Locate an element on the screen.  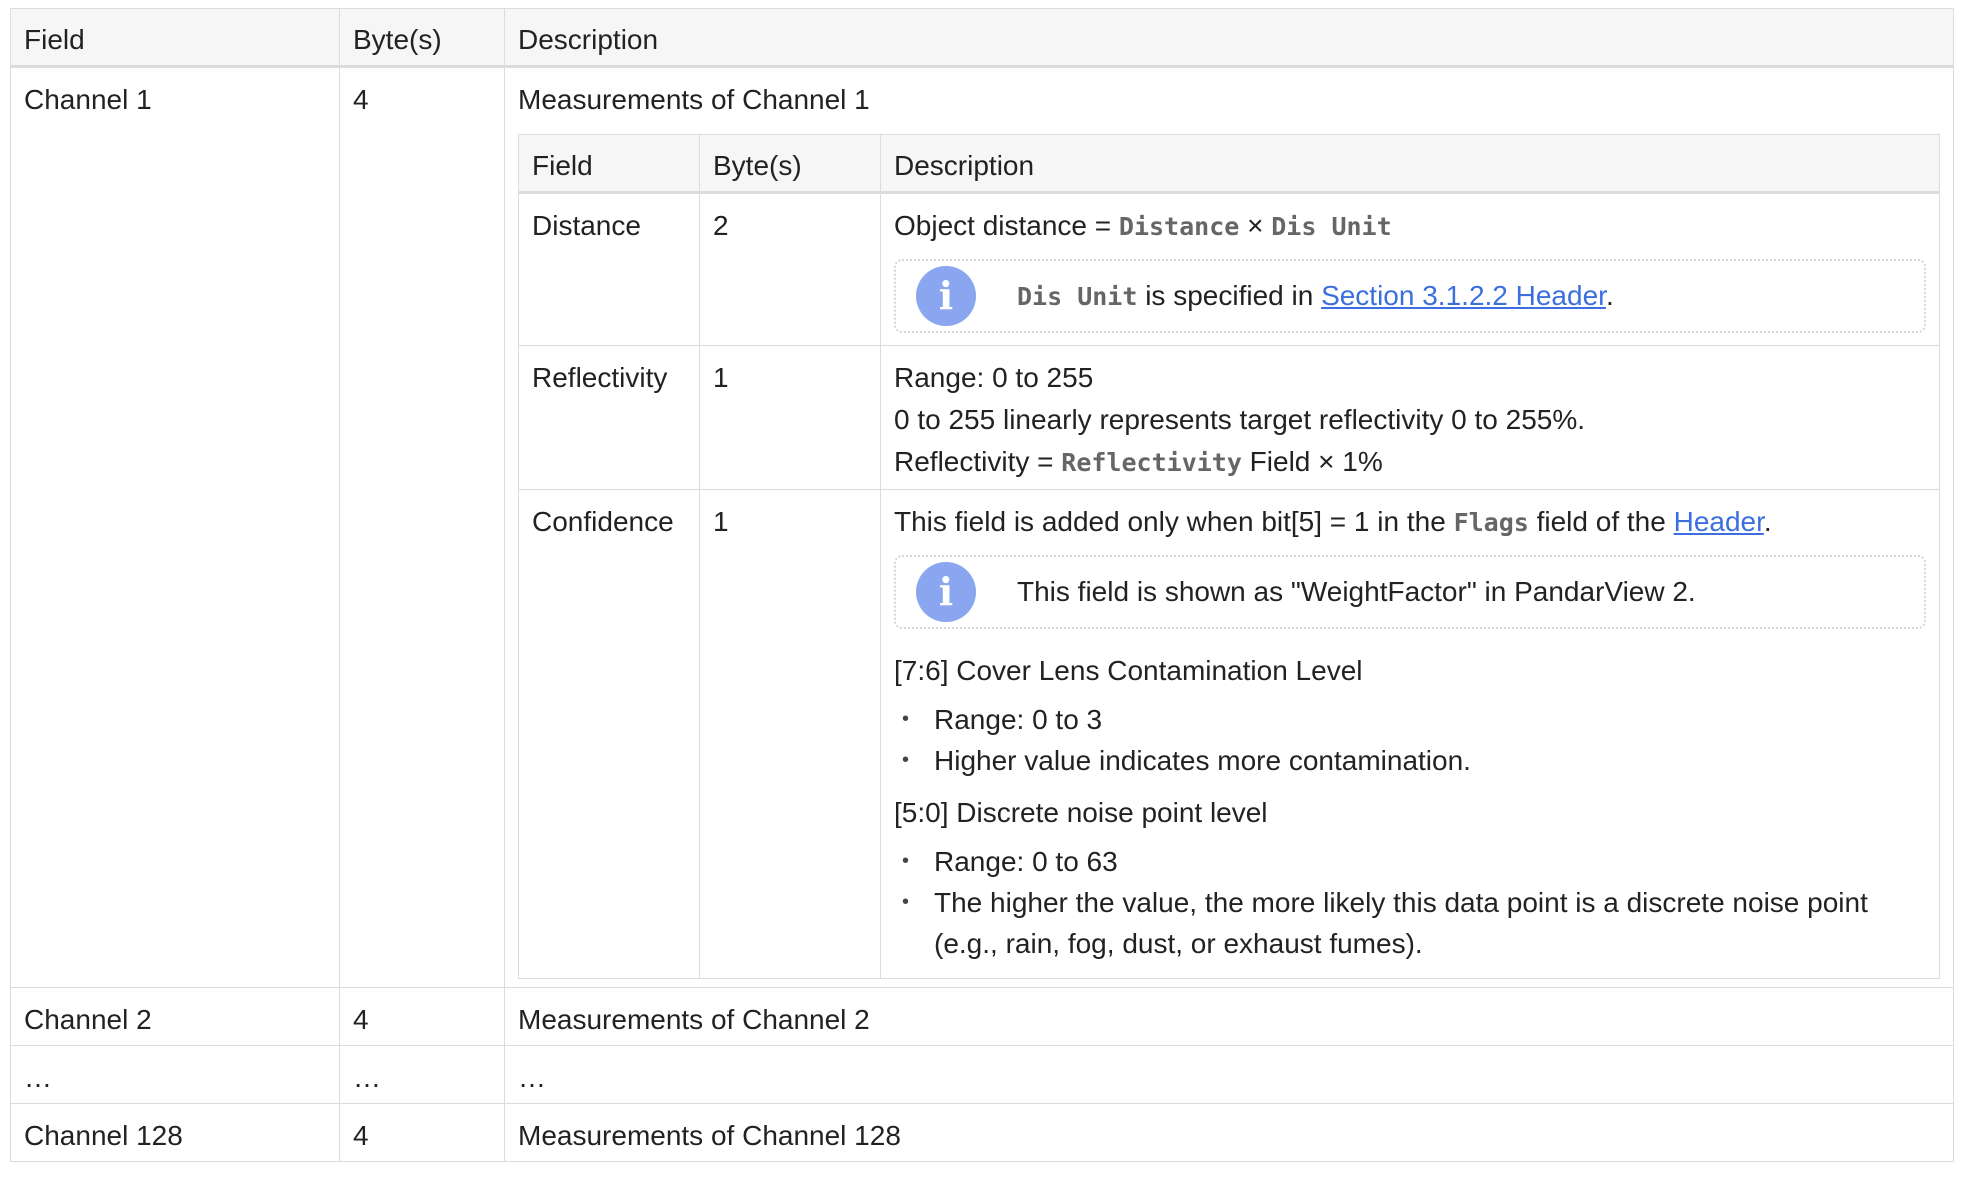
formula-text: Reflectivity = is located at coordinates (978, 461).